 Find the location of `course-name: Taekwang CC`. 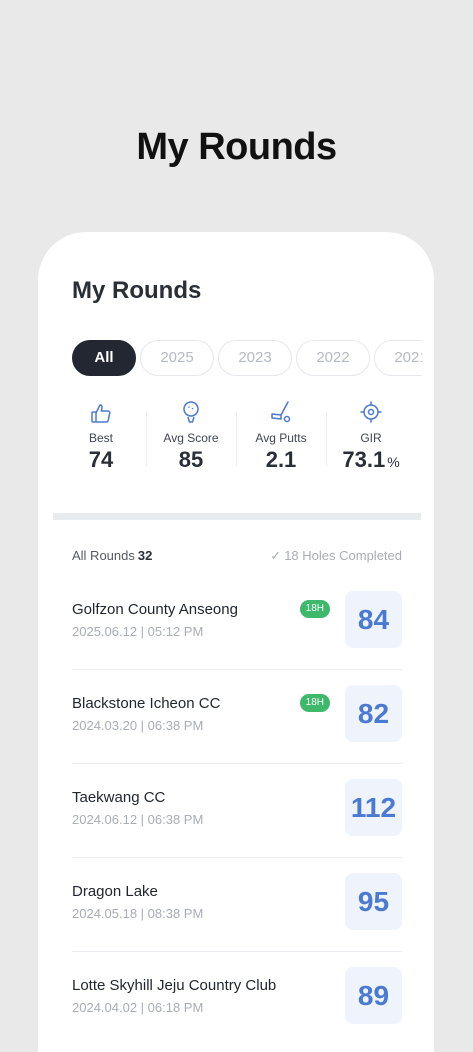

course-name: Taekwang CC is located at coordinates (119, 797).